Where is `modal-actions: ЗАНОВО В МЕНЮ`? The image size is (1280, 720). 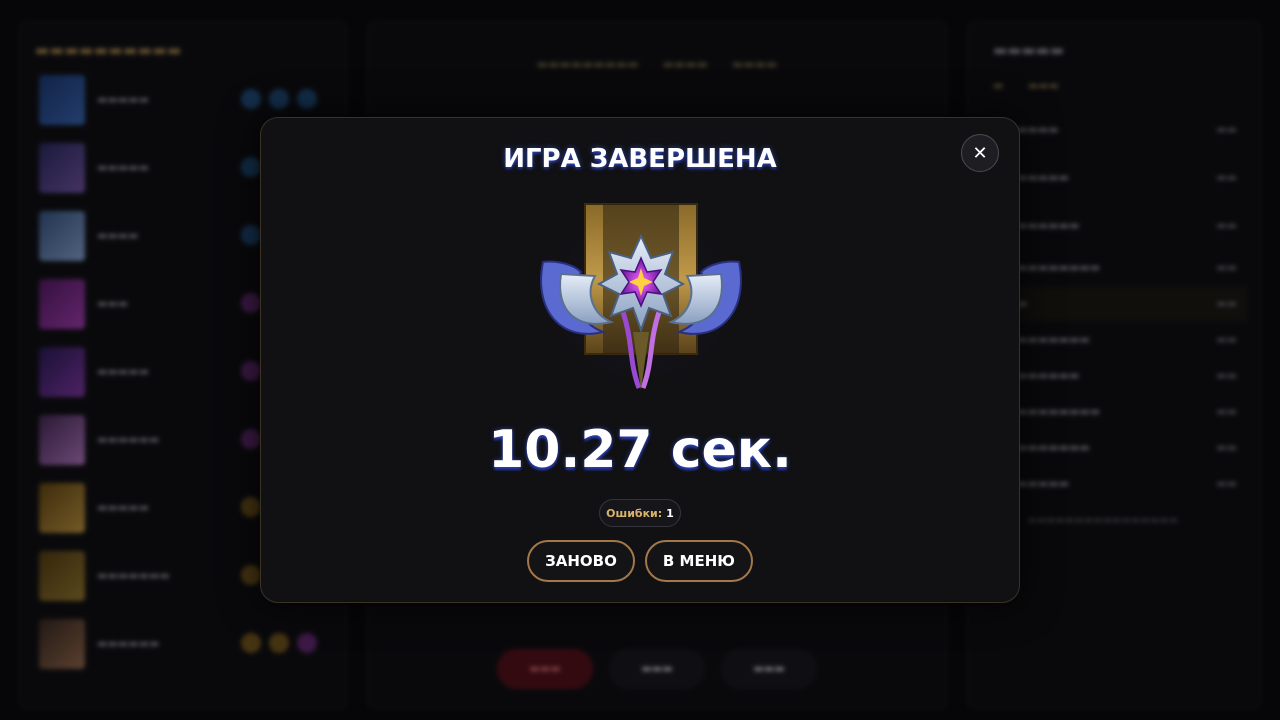
modal-actions: ЗАНОВО В МЕНЮ is located at coordinates (640, 561).